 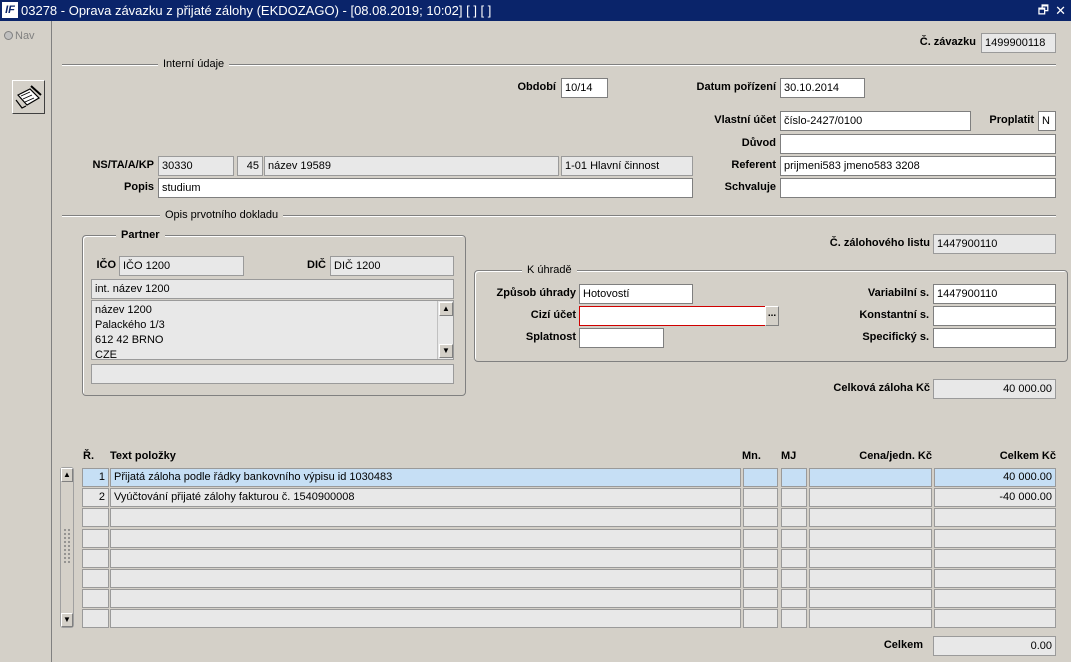 What do you see at coordinates (672, 316) in the screenshot?
I see `cizi-ucet-field` at bounding box center [672, 316].